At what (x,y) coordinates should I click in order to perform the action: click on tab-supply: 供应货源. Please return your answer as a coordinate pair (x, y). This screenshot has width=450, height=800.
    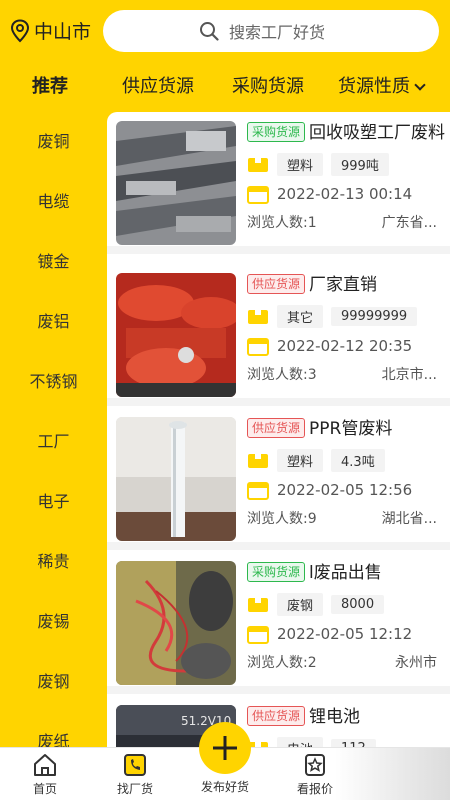
    Looking at the image, I should click on (158, 85).